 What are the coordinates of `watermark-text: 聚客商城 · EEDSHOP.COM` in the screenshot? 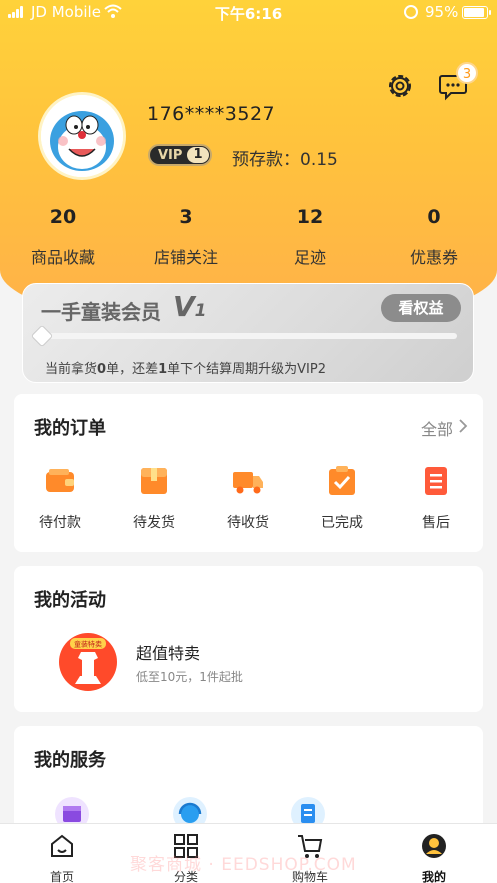 It's located at (243, 865).